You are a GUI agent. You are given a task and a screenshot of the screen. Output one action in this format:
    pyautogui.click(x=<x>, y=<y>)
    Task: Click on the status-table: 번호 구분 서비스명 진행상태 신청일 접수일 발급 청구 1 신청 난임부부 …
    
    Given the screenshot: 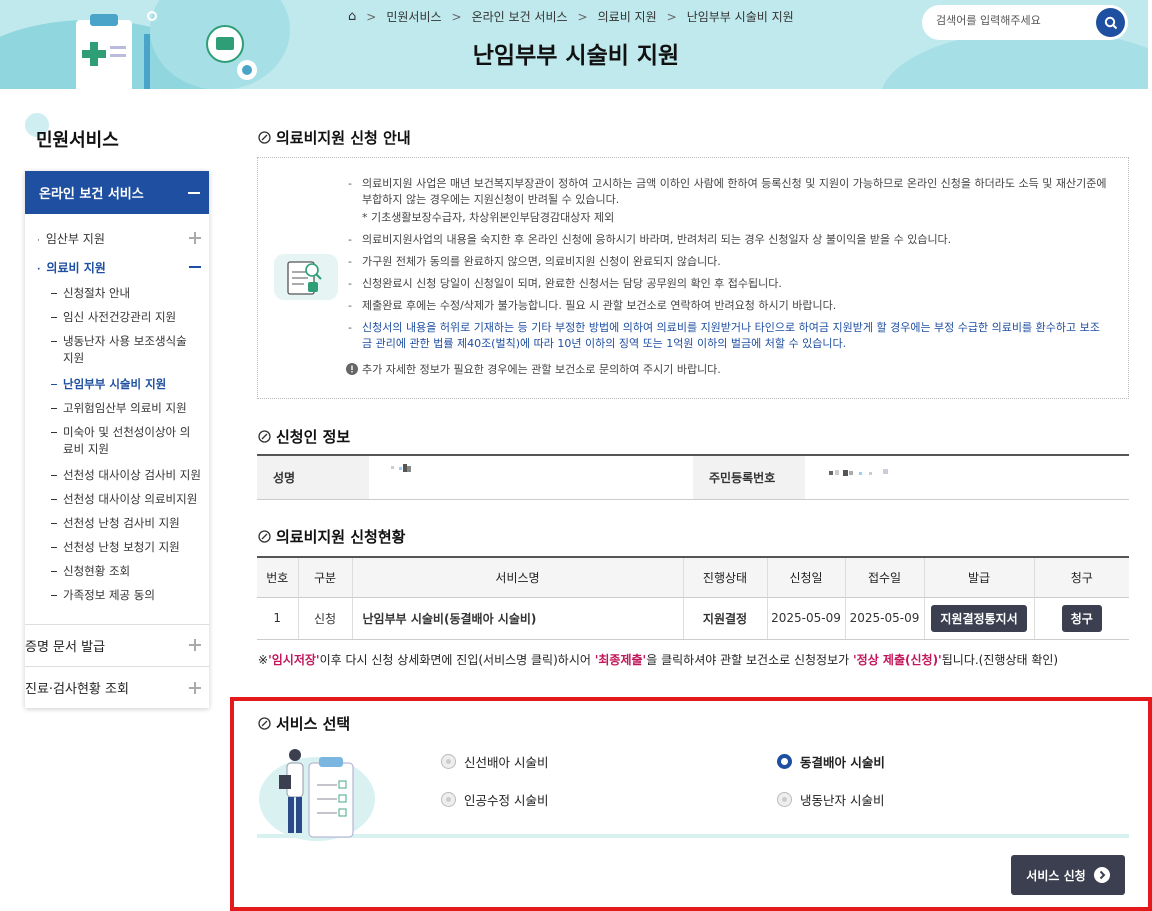 What is the action you would take?
    pyautogui.click(x=693, y=598)
    